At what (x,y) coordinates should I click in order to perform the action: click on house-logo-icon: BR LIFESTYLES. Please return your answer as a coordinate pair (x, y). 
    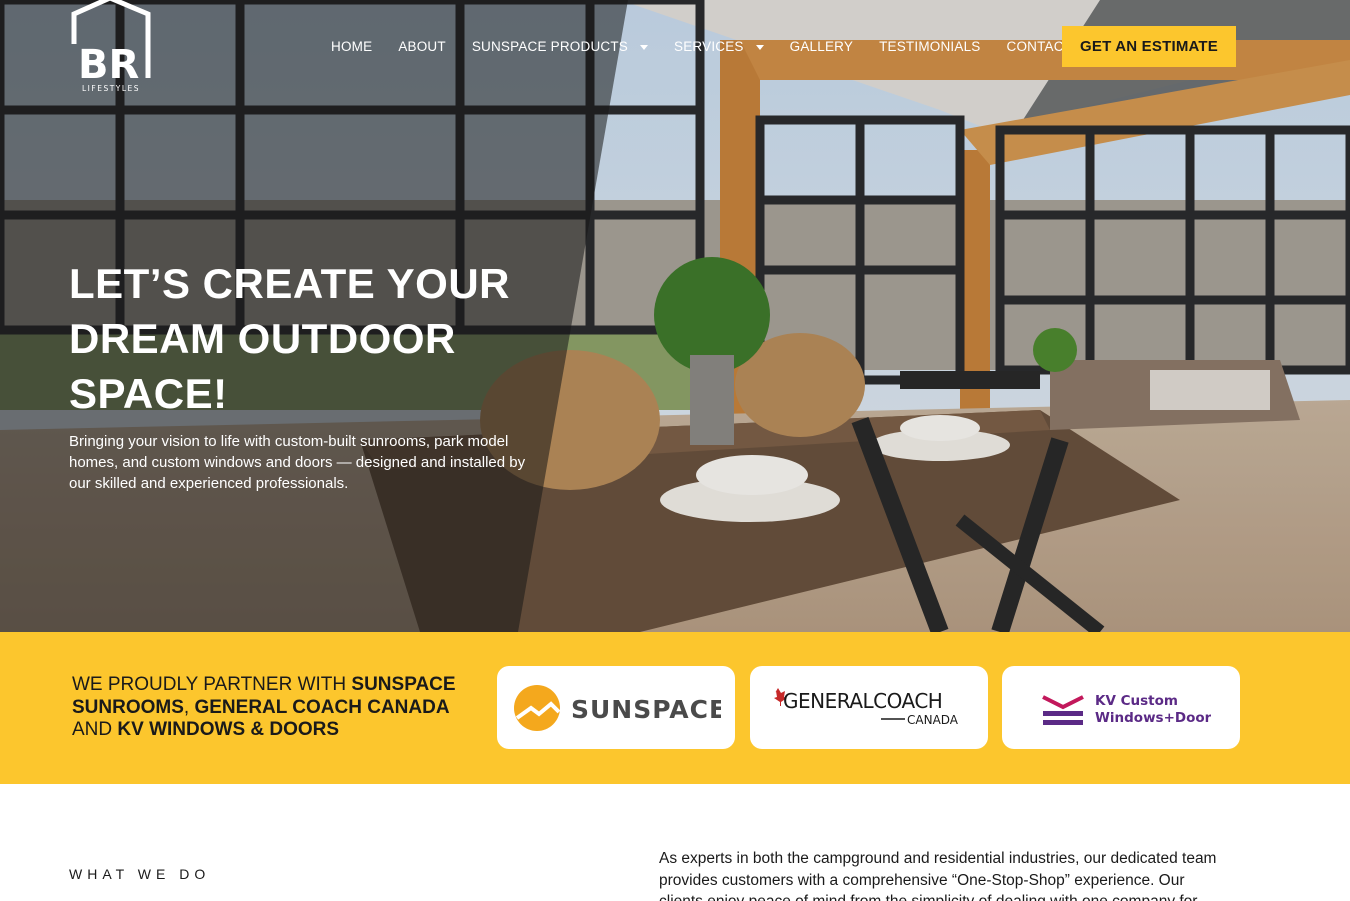
    Looking at the image, I should click on (111, 46).